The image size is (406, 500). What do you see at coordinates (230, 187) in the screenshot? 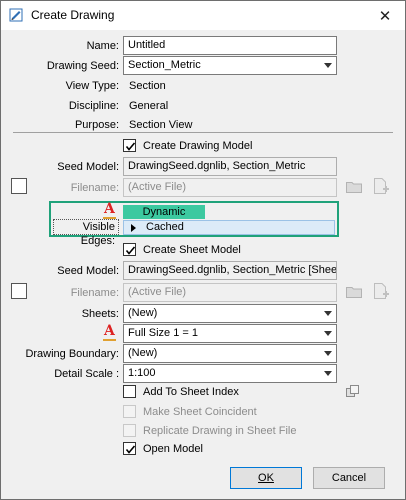
I see `drawing-filename-input: (Active File)` at bounding box center [230, 187].